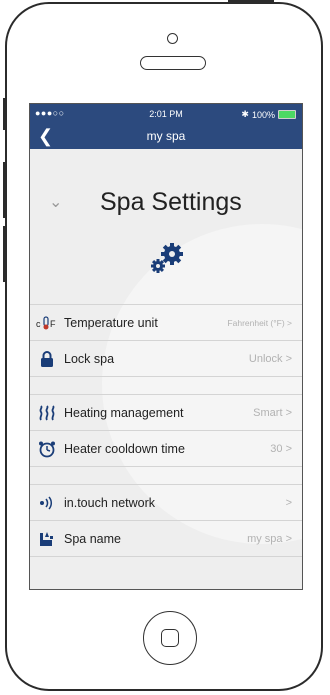 The width and height of the screenshot is (330, 695). Describe the element at coordinates (272, 412) in the screenshot. I see `row-value: Smart >` at that location.